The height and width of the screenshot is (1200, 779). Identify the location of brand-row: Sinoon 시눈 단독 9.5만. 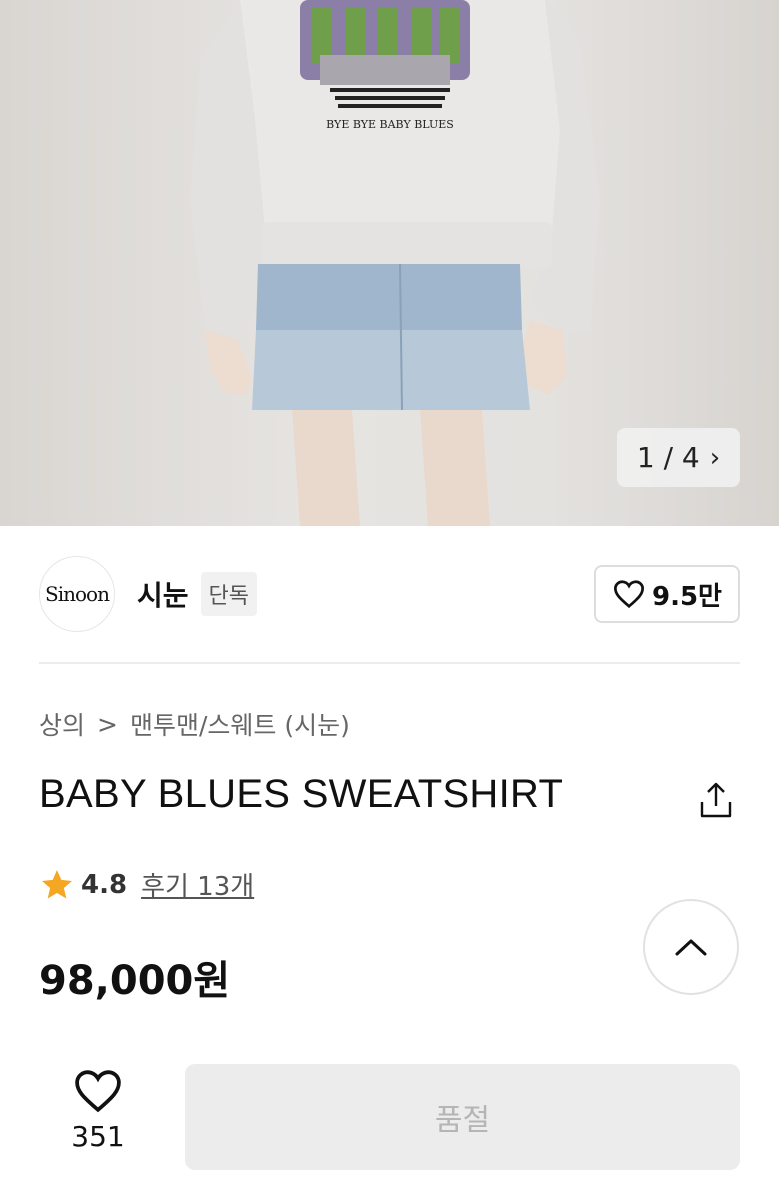
(389, 594).